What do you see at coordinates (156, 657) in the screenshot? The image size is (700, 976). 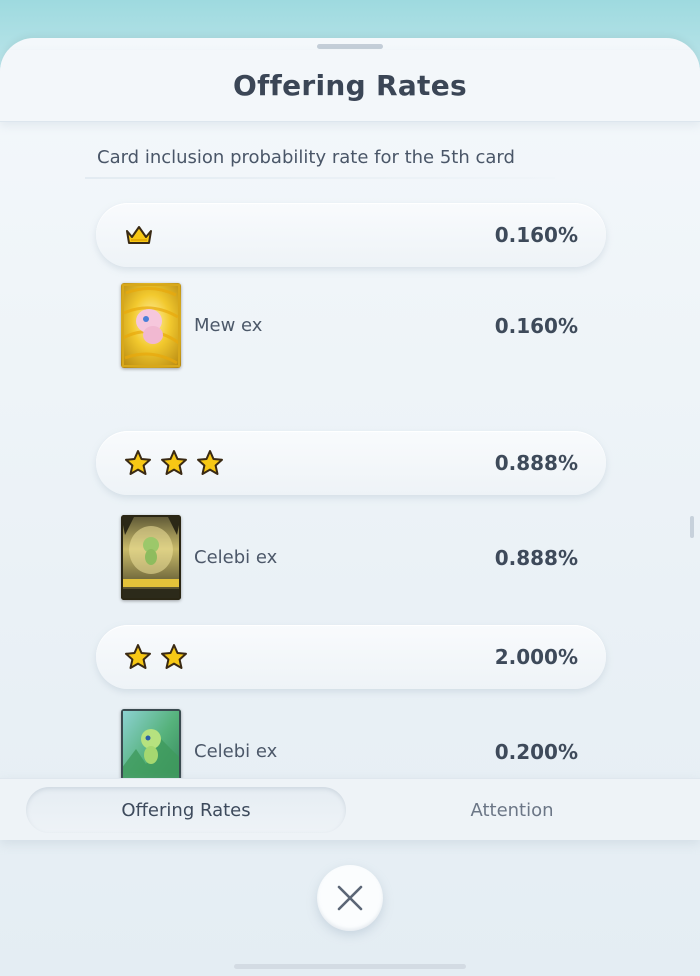 I see `two-star-icon` at bounding box center [156, 657].